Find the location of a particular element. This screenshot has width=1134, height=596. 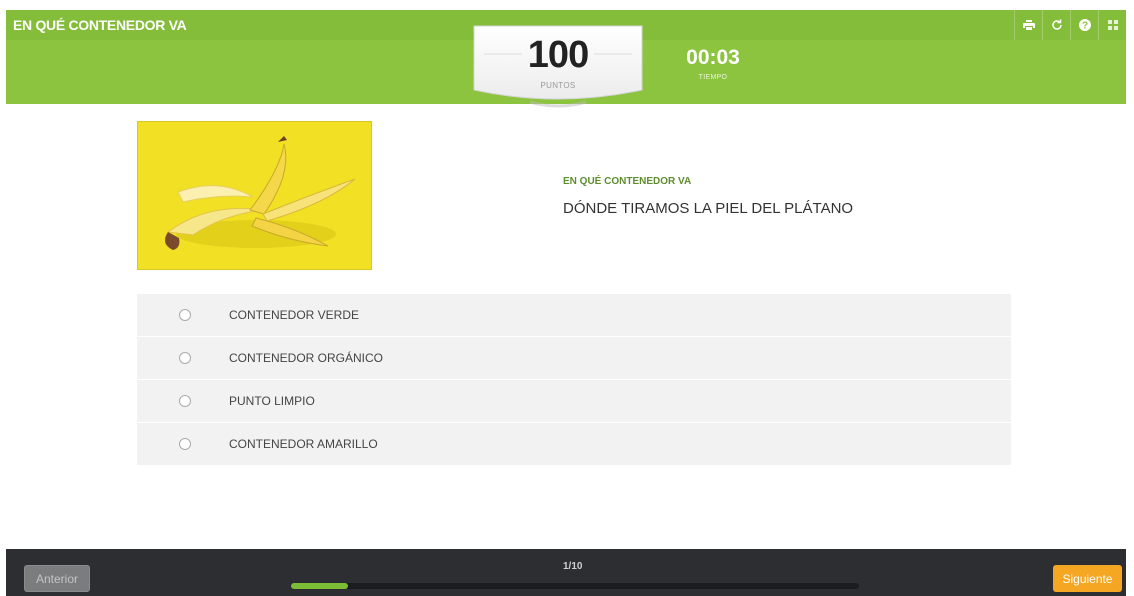

next-button: Siguiente is located at coordinates (1087, 578).